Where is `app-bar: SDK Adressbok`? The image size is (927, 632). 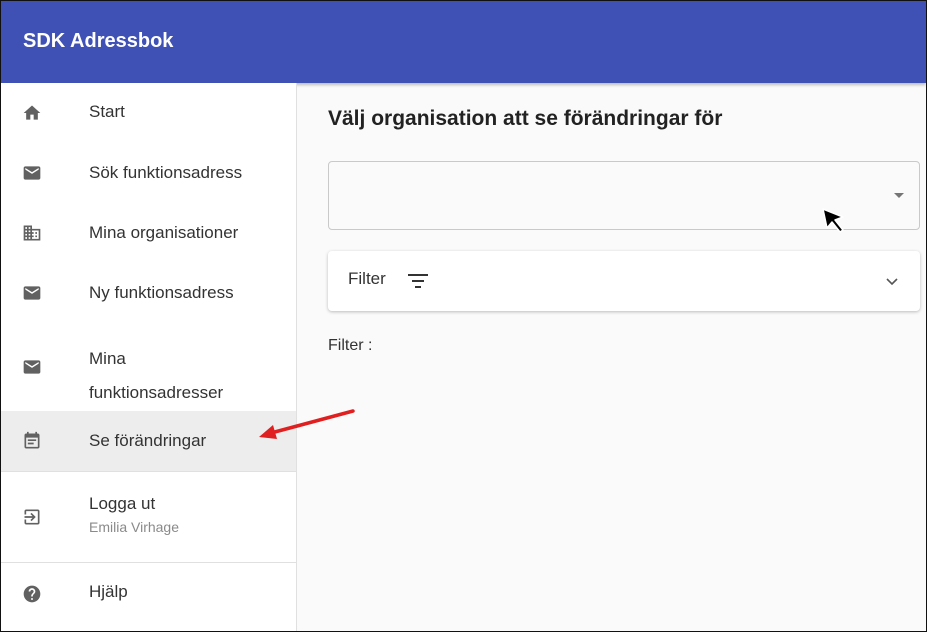 app-bar: SDK Adressbok is located at coordinates (463, 42).